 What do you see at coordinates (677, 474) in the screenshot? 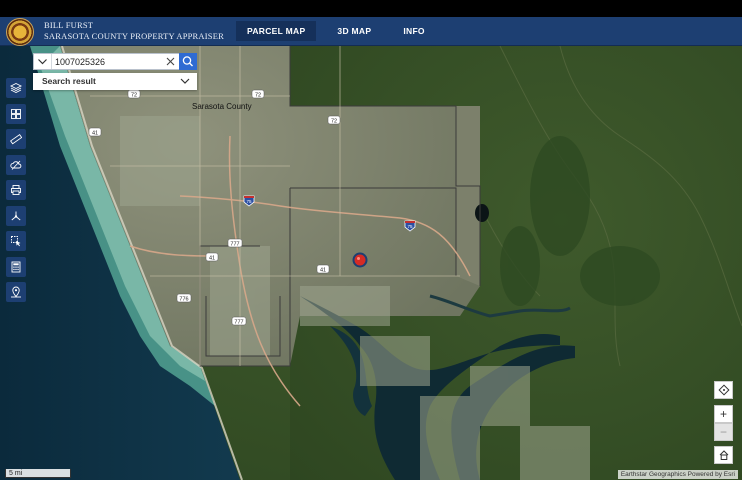
I see `map-attribution: Earthstar Geographics Powered by Esri` at bounding box center [677, 474].